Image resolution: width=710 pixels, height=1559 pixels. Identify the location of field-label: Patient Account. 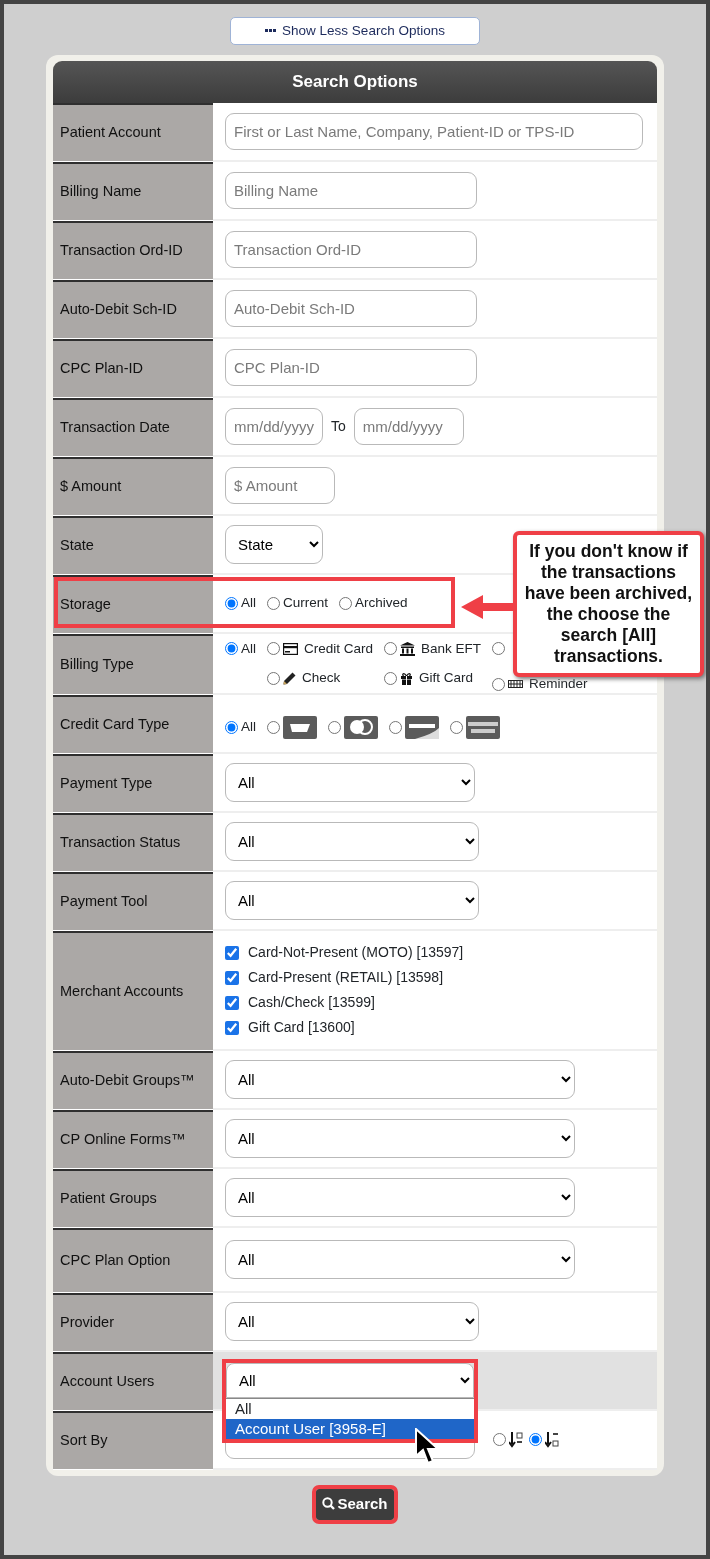
(110, 133).